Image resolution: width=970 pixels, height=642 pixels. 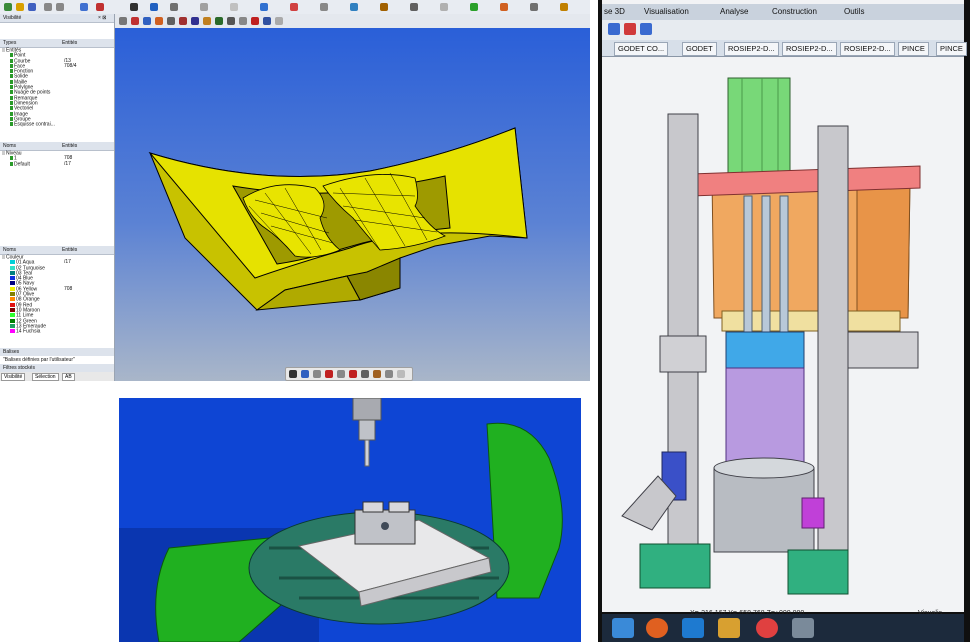 What do you see at coordinates (55, 331) in the screenshot?
I see `tree-item: 14 Fuchsia` at bounding box center [55, 331].